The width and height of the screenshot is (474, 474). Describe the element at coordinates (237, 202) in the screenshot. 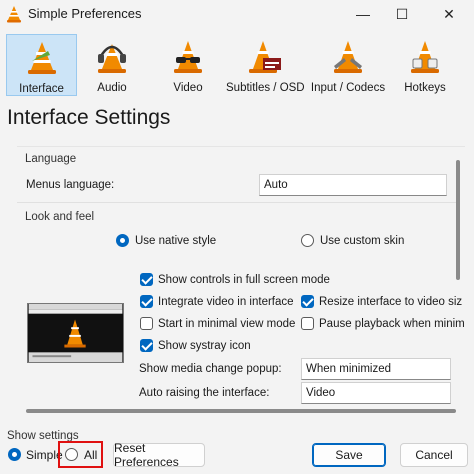

I see `divider` at that location.